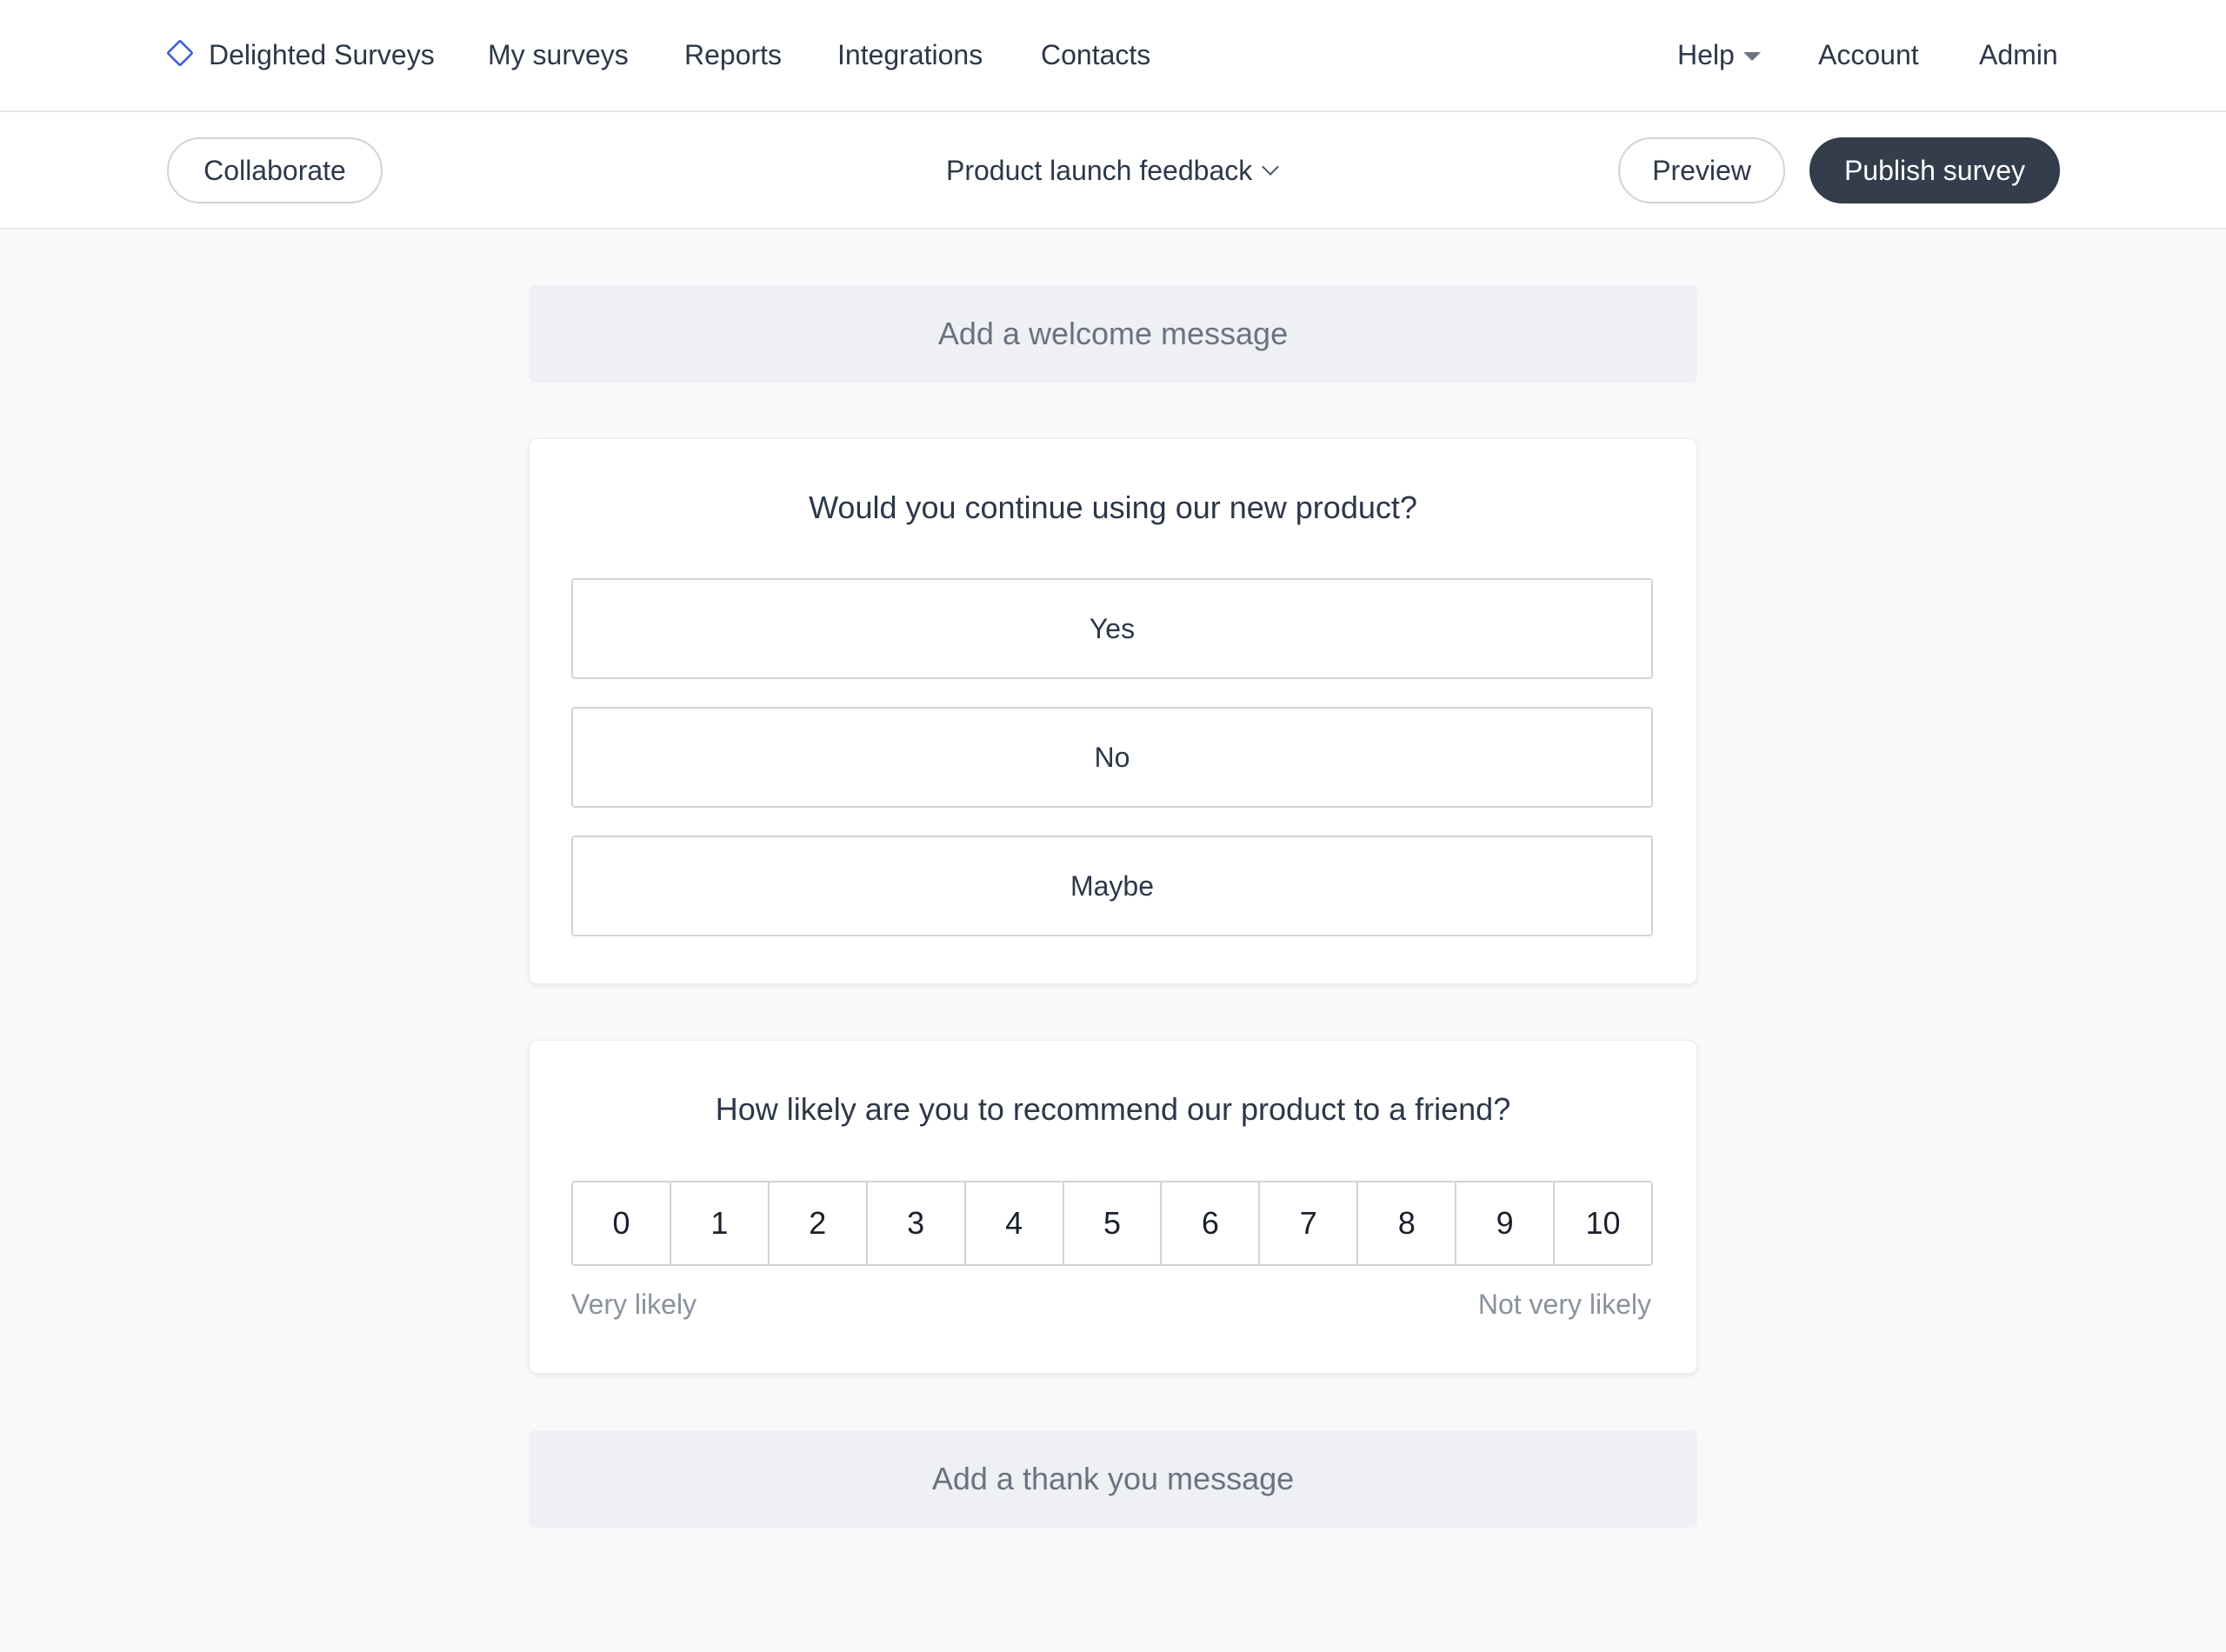 The width and height of the screenshot is (2226, 1652). I want to click on account-label: Account, so click(1868, 54).